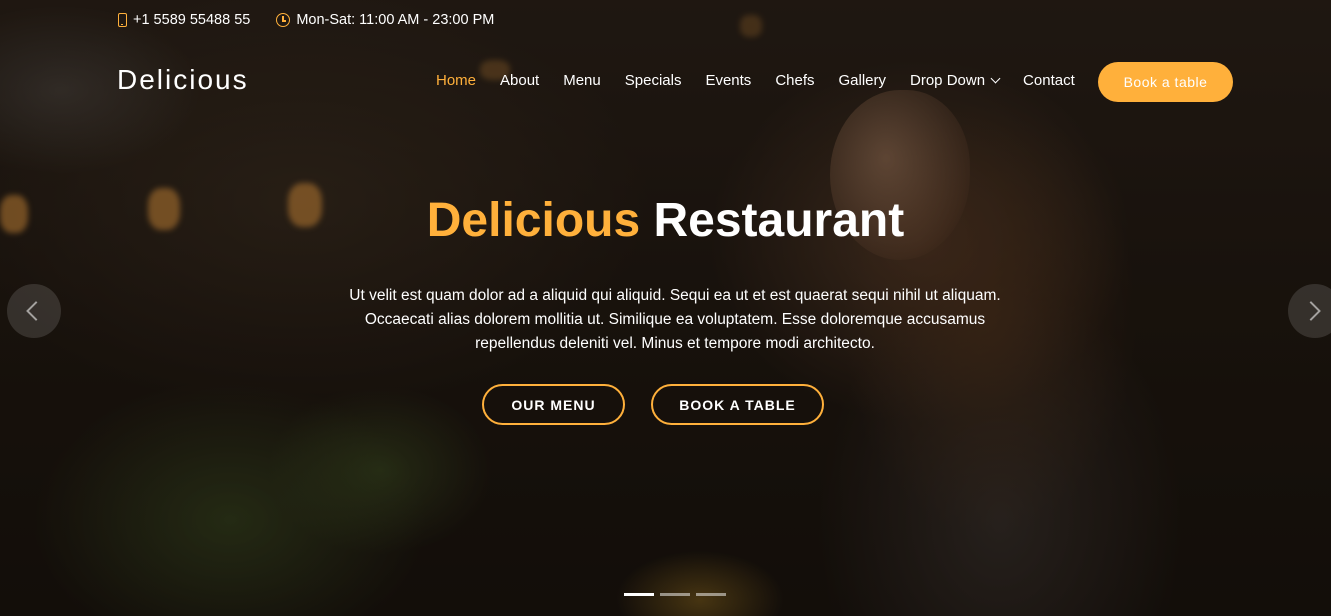 The image size is (1331, 616). What do you see at coordinates (395, 20) in the screenshot?
I see `hours-text: Mon-Sat: 11:00 AM - 23:00 PM` at bounding box center [395, 20].